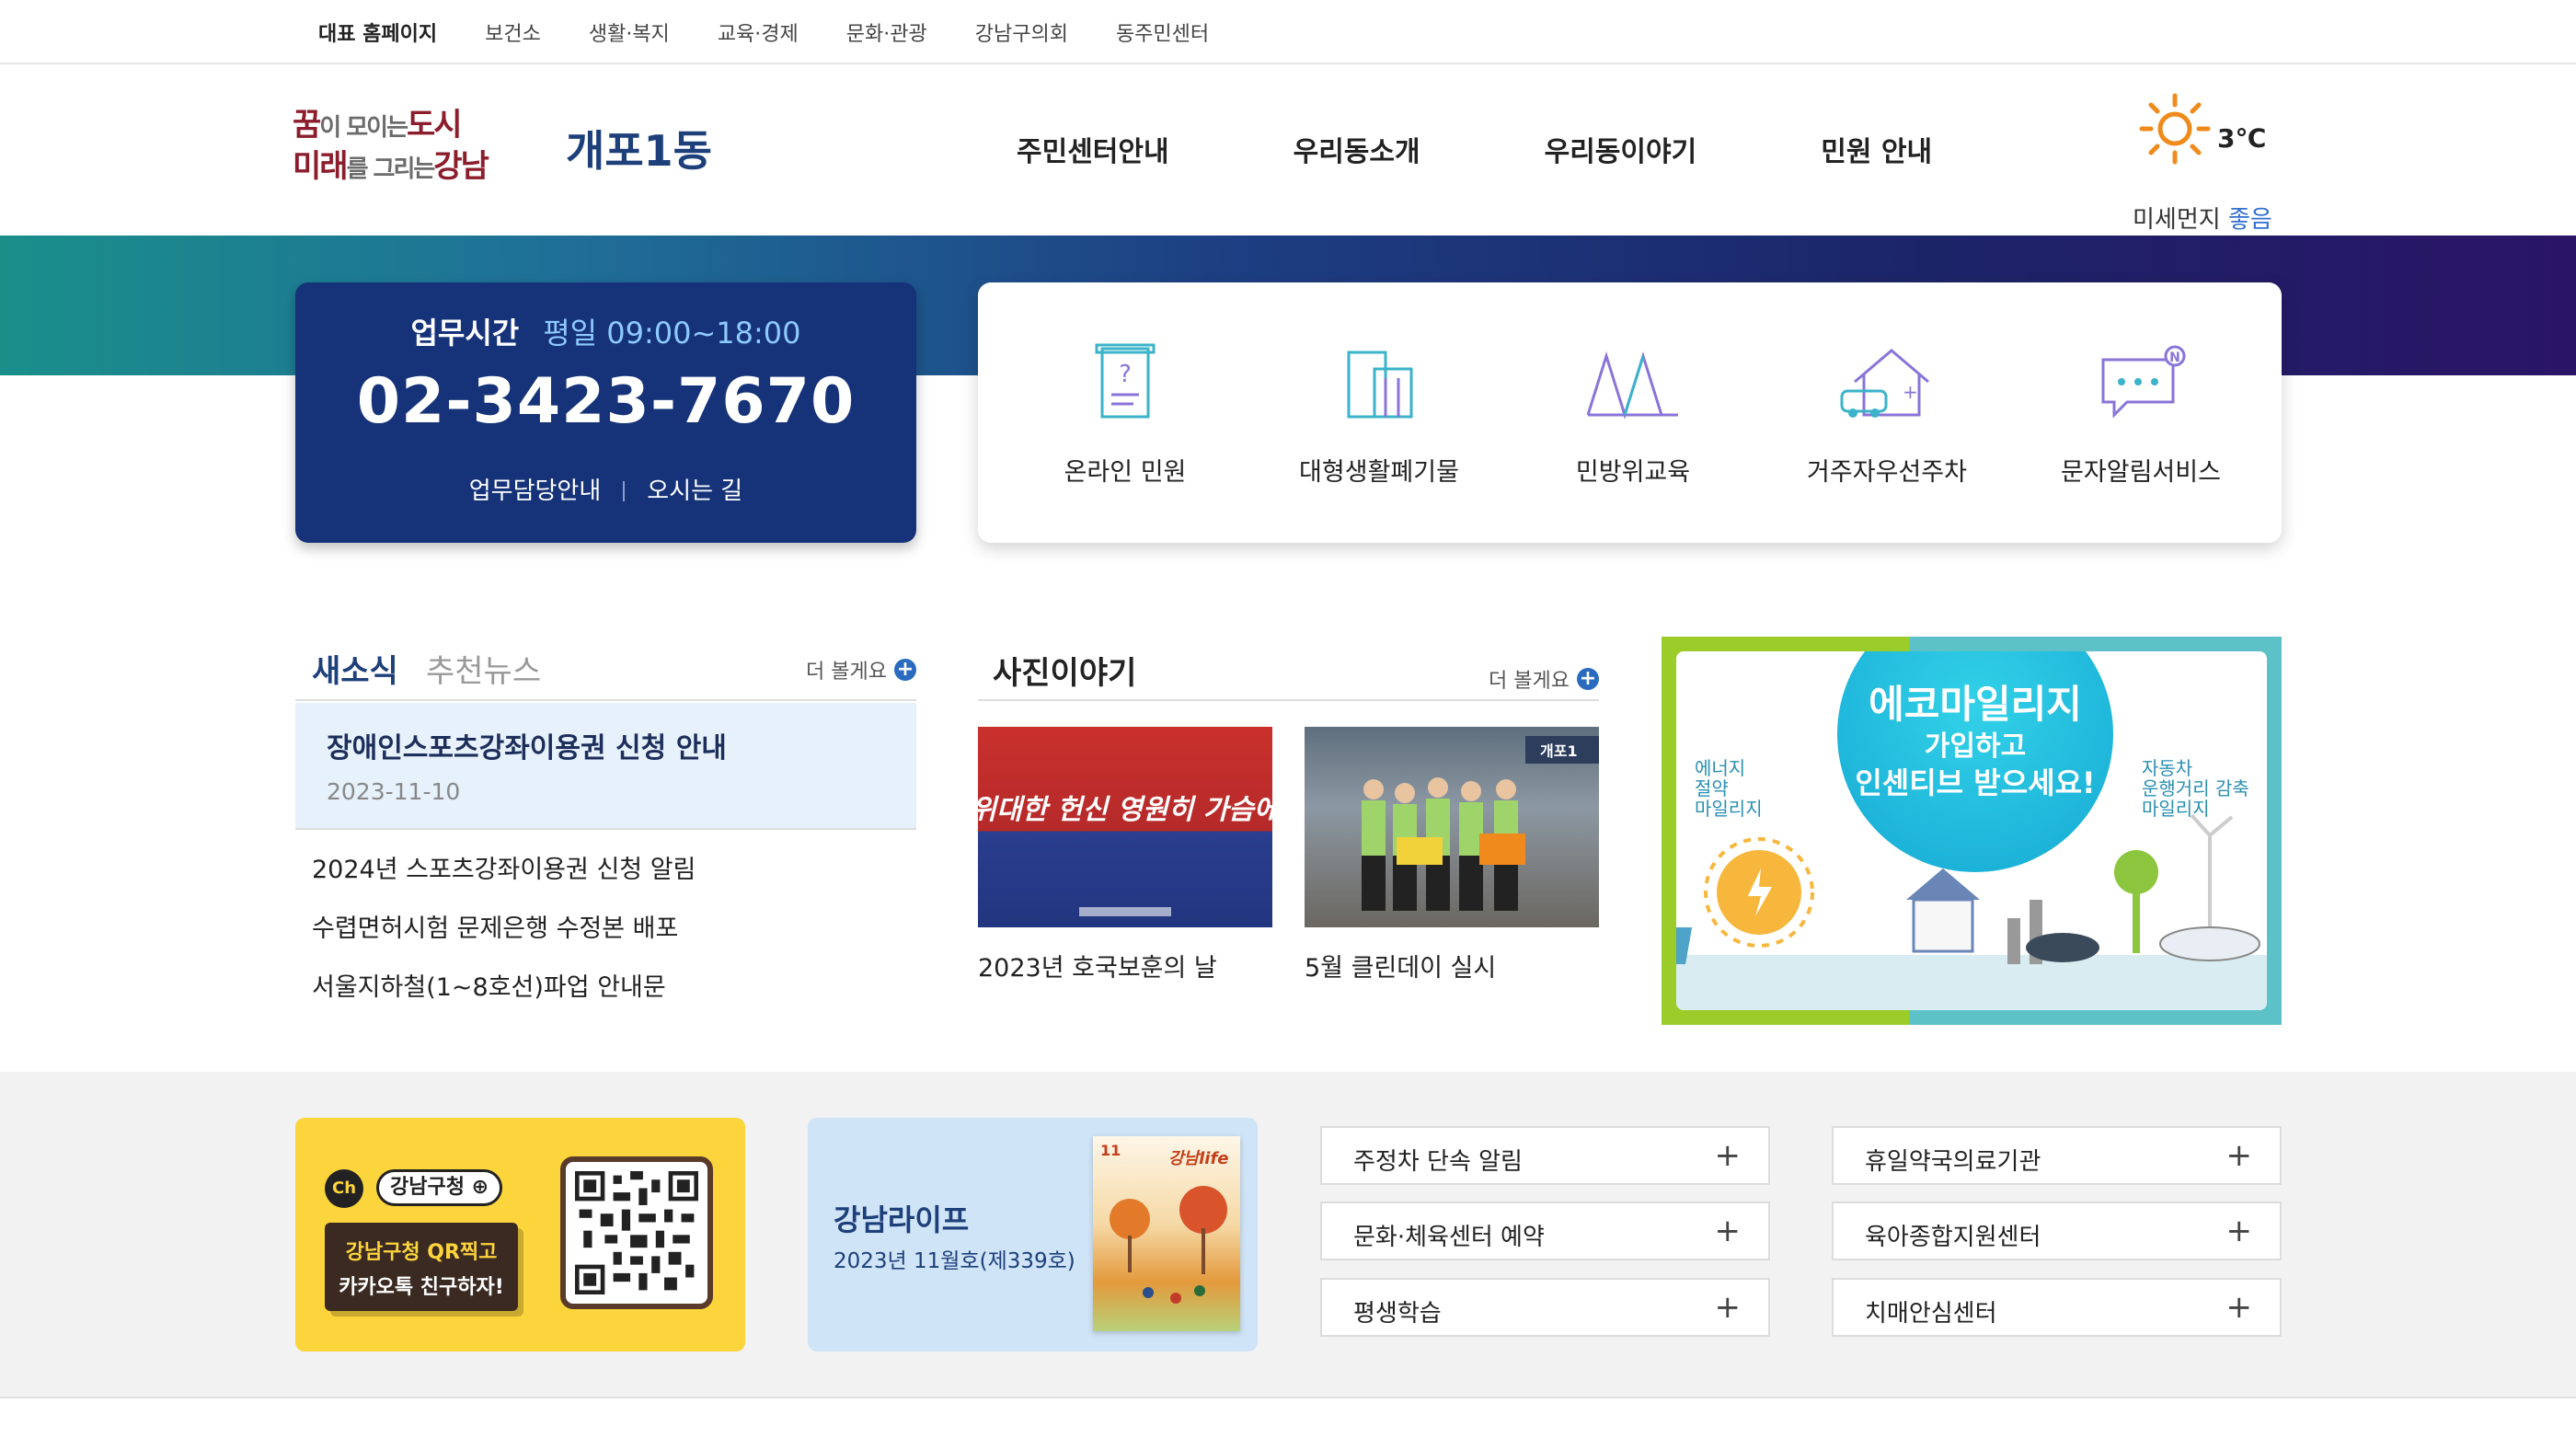  I want to click on dong-name-title: 개포1동, so click(639, 148).